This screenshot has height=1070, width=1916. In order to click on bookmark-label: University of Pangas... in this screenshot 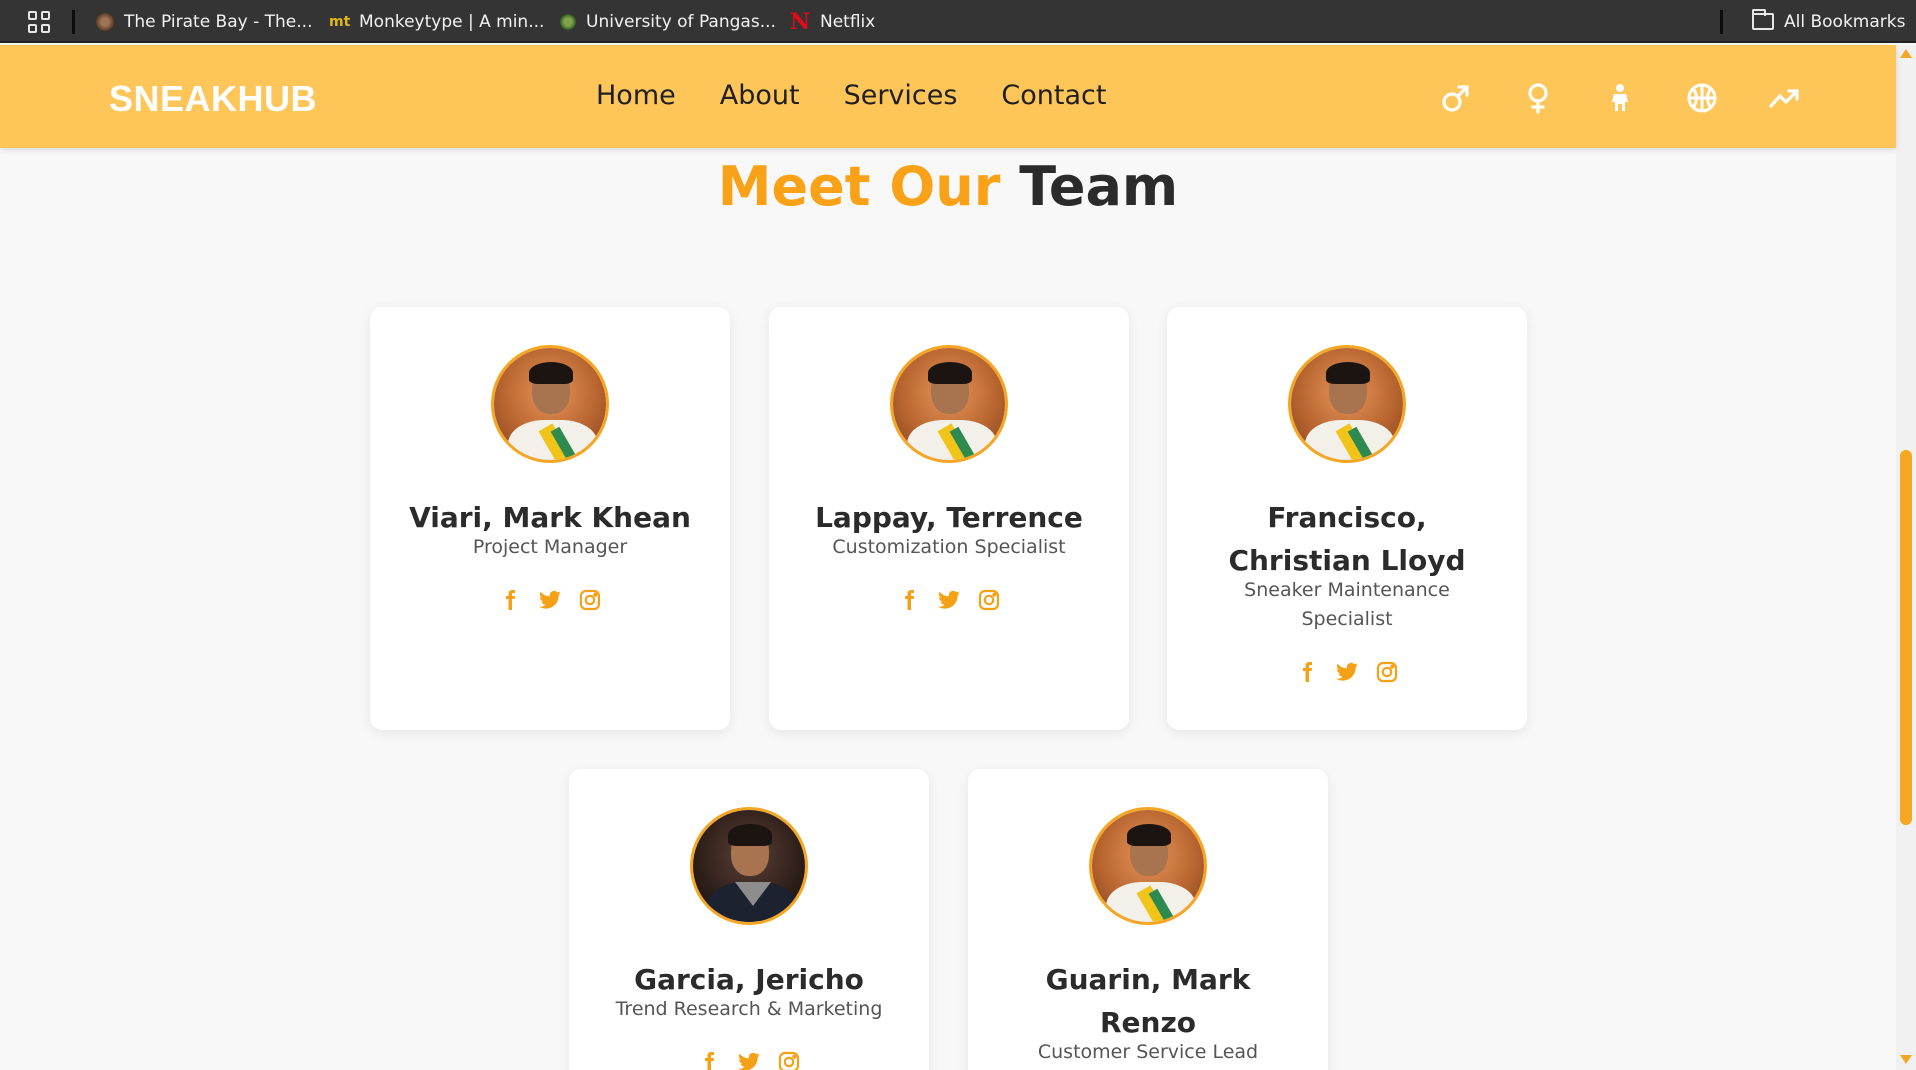, I will do `click(681, 21)`.